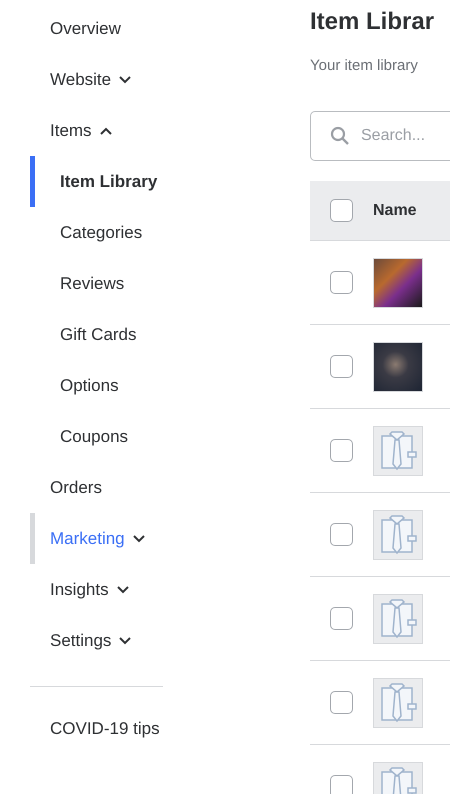 This screenshot has height=794, width=450. I want to click on nav-item: Overview, so click(170, 28).